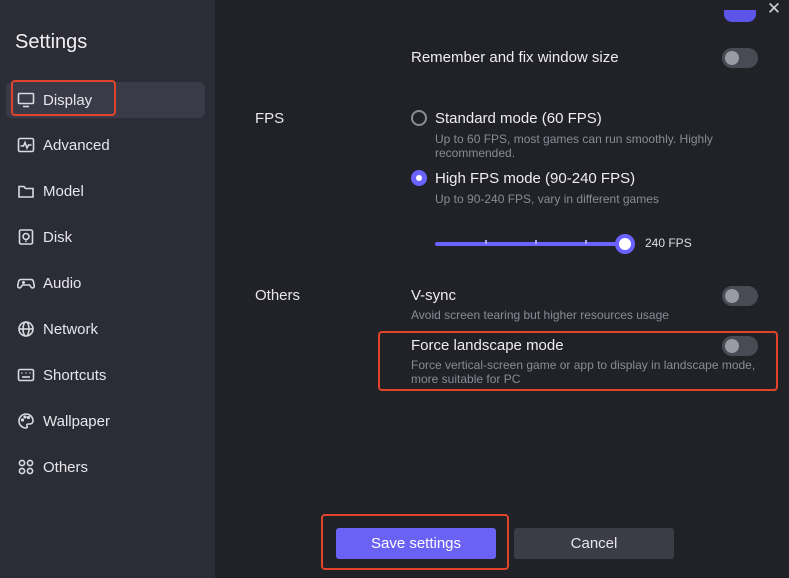 This screenshot has width=789, height=578. Describe the element at coordinates (76, 421) in the screenshot. I see `sidebar-item-label: Wallpaper` at that location.